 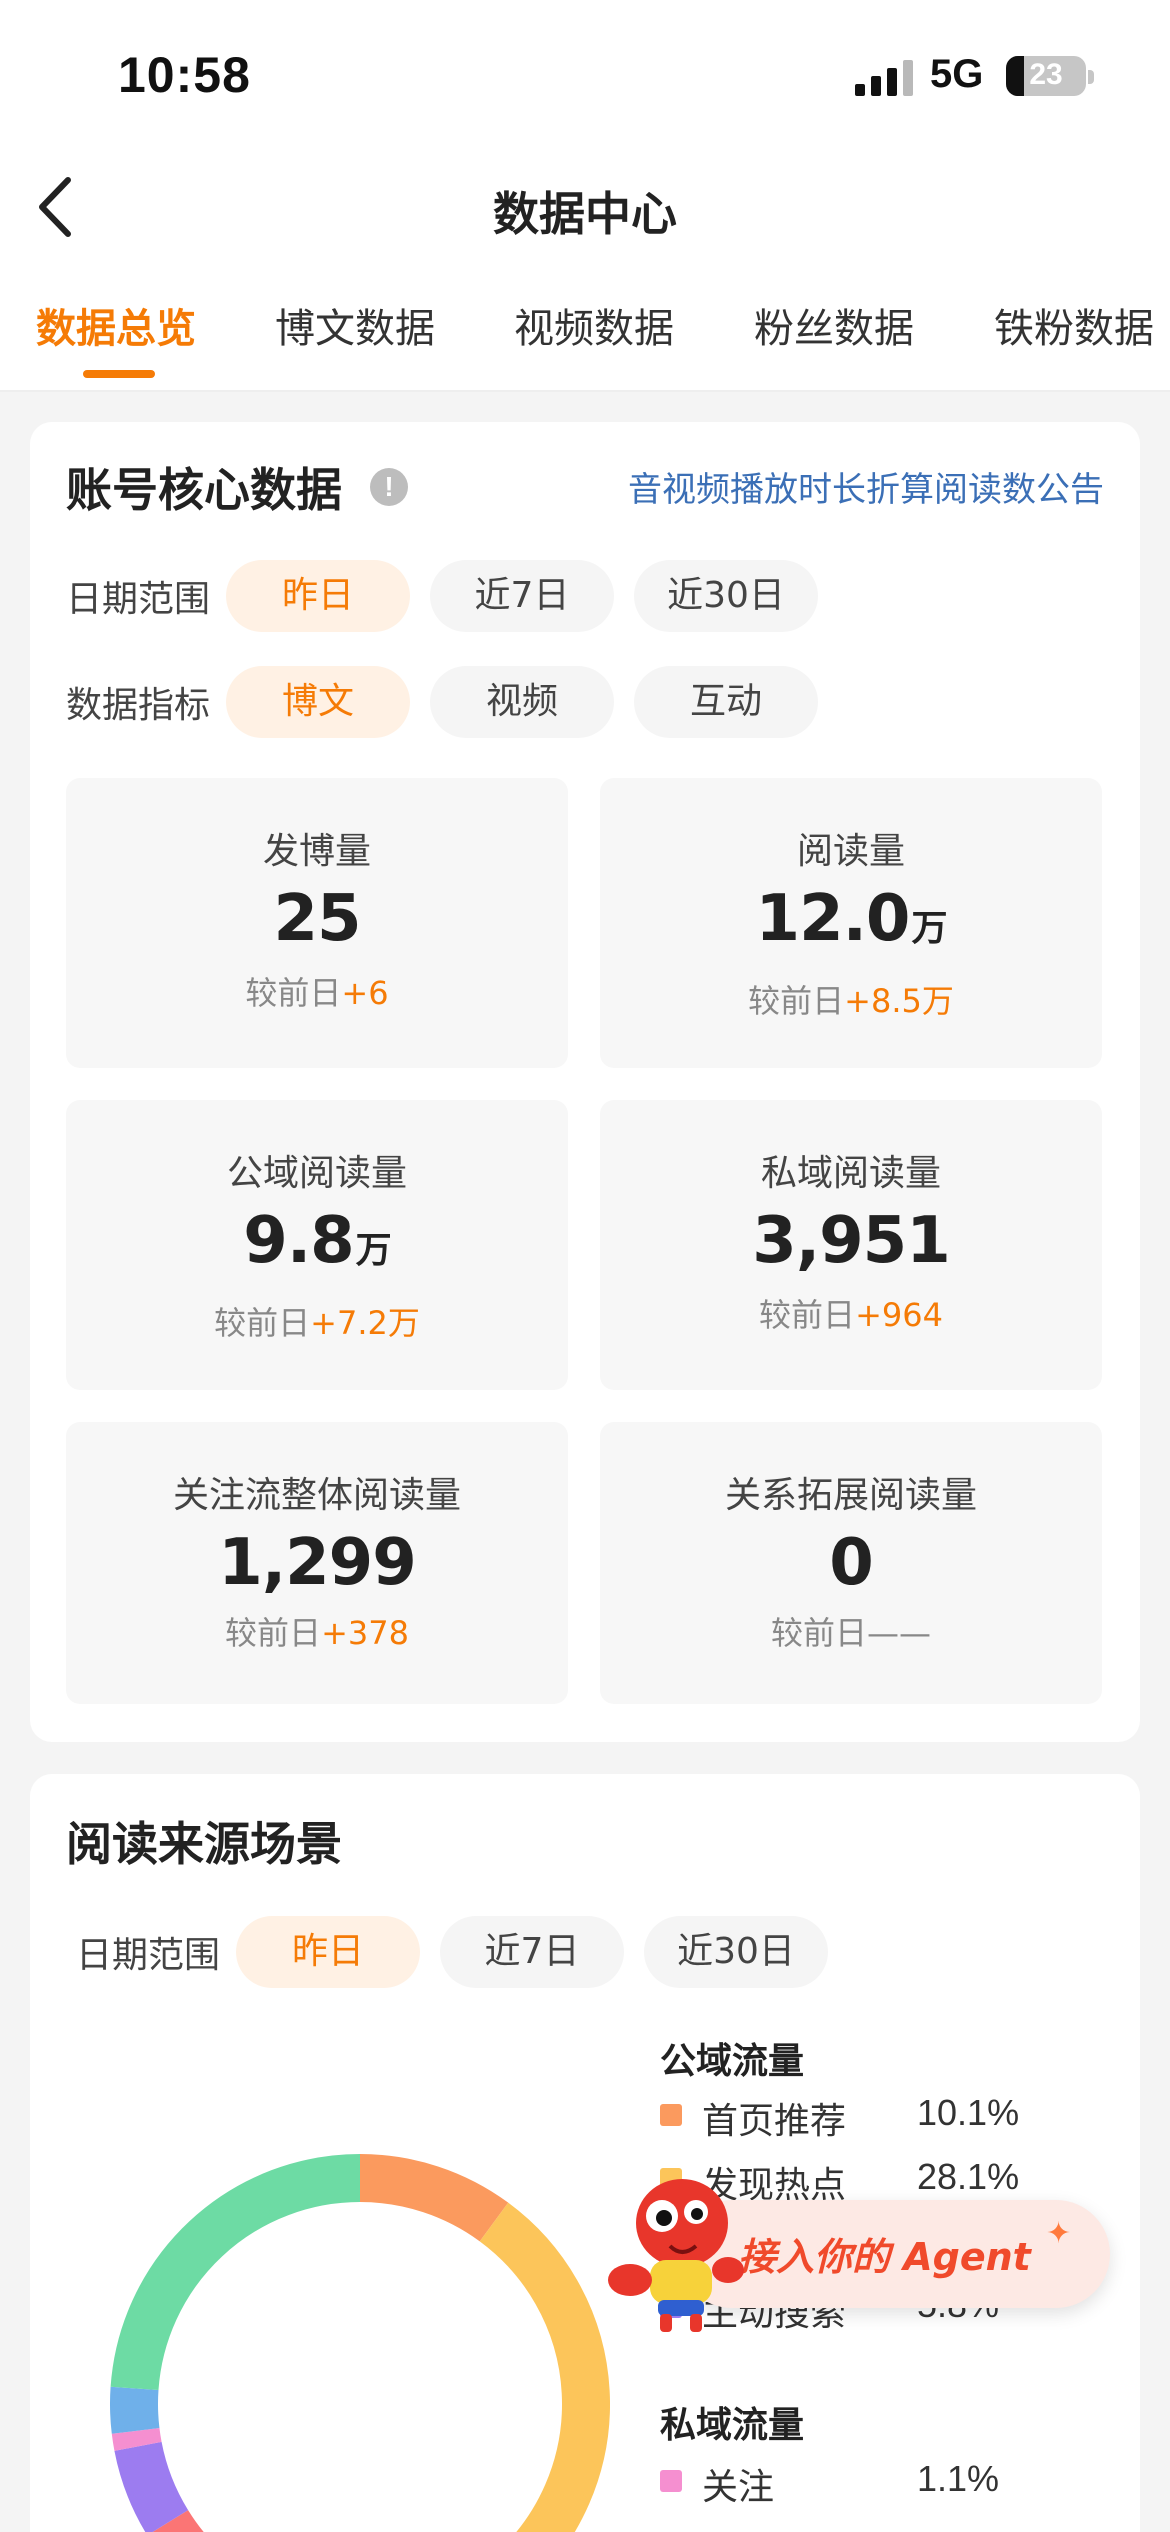 What do you see at coordinates (726, 702) in the screenshot?
I see `metric-chip-interaction: 互动` at bounding box center [726, 702].